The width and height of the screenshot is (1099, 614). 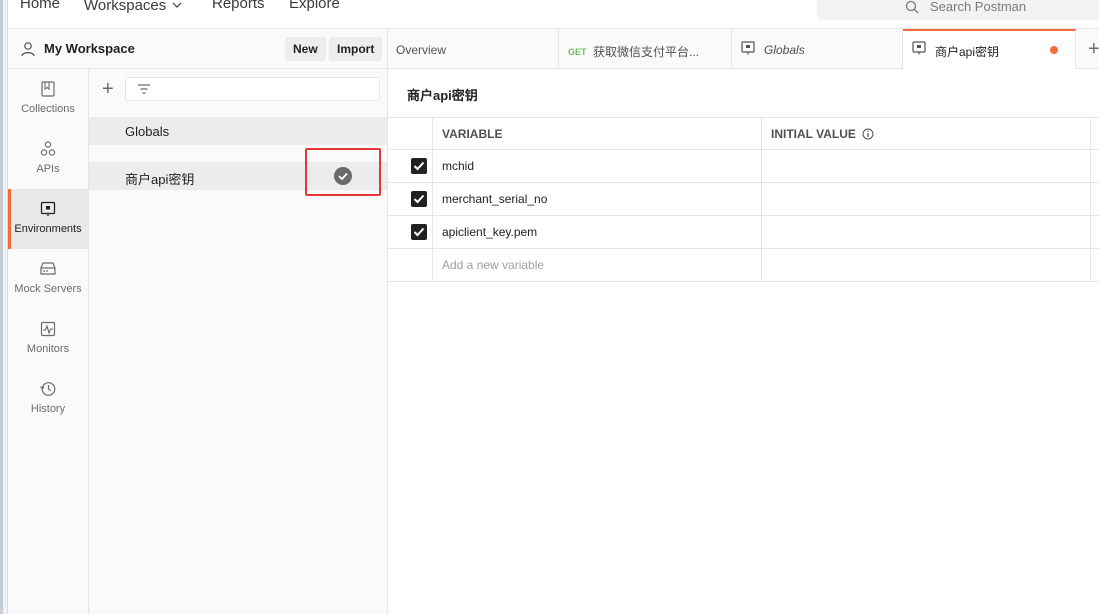 I want to click on chevron-down-icon, so click(x=177, y=6).